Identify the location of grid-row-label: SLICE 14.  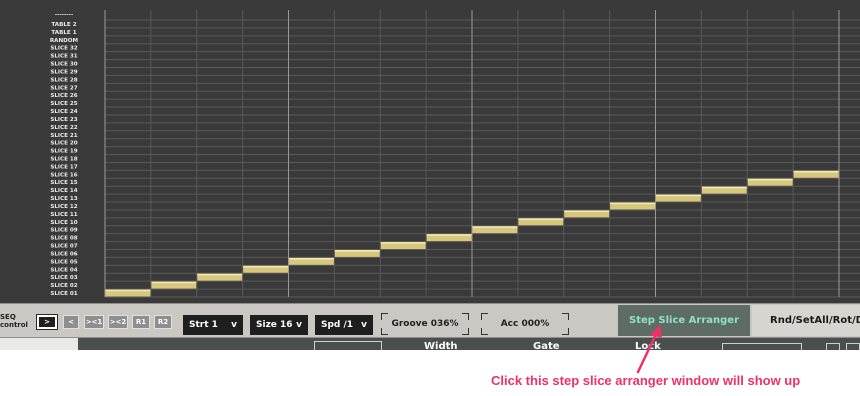
(63, 191).